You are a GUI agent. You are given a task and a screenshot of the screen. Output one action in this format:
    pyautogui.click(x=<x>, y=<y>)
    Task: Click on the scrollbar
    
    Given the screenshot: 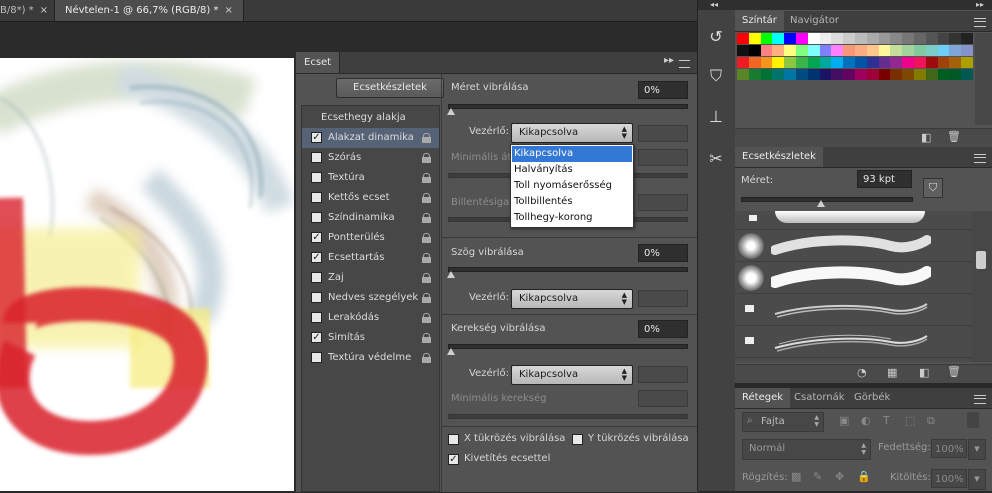 What is the action you would take?
    pyautogui.click(x=983, y=79)
    